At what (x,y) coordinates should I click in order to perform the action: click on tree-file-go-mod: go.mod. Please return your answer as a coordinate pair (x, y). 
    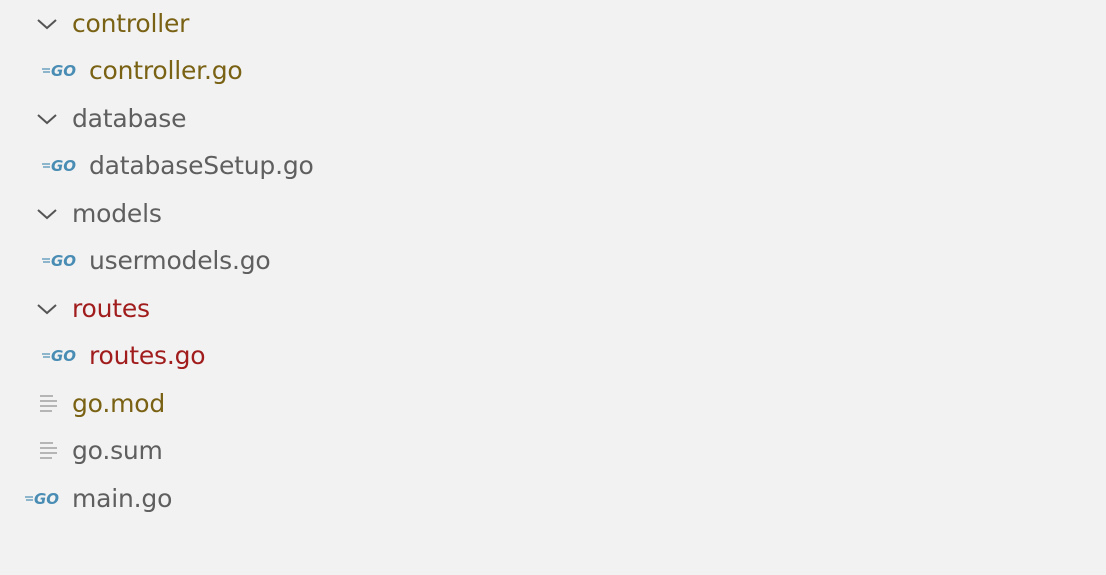
    Looking at the image, I should click on (553, 403).